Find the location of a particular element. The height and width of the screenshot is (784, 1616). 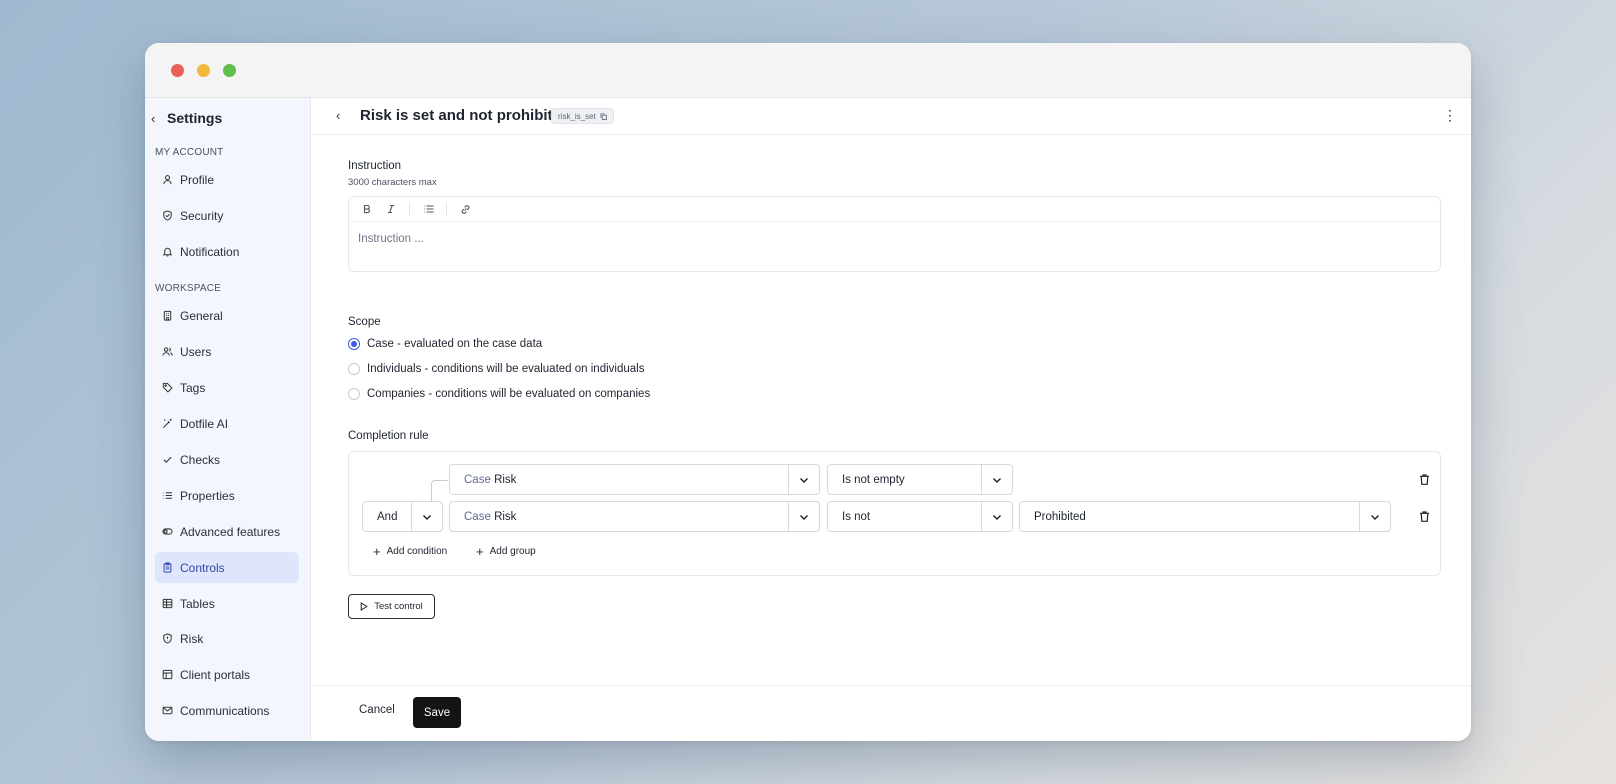

page-title: Risk is set and not prohibited is located at coordinates (465, 115).